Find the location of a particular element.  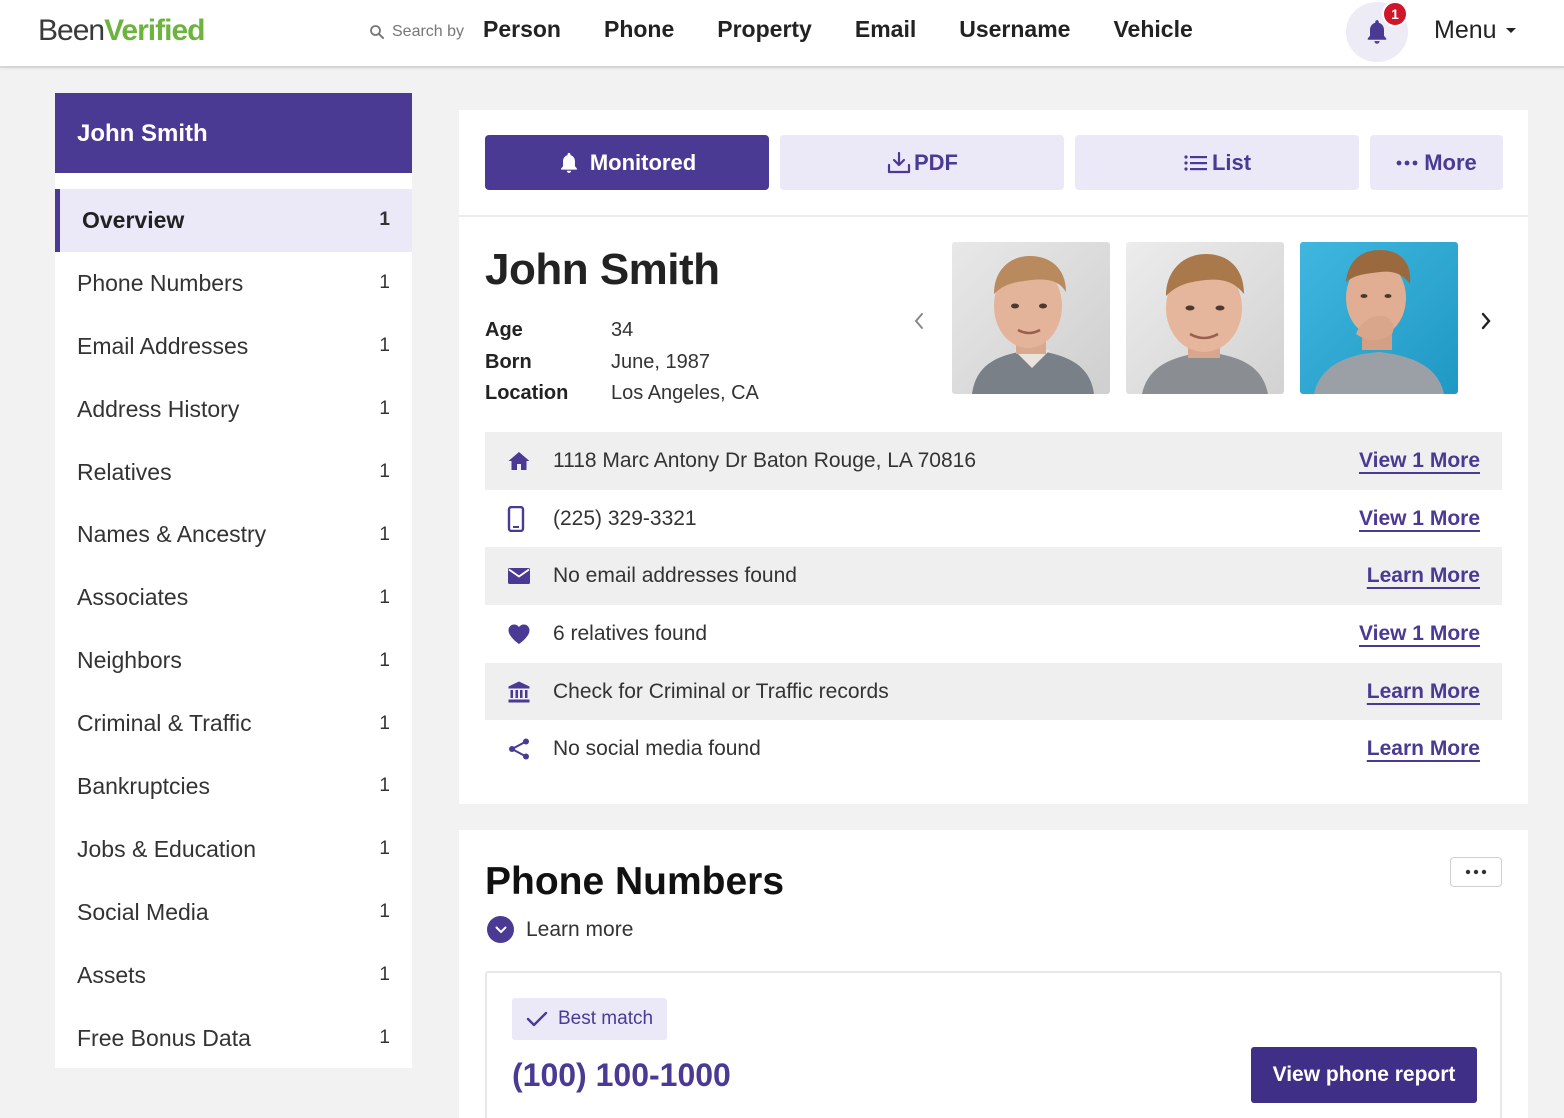

chevron-down-icon is located at coordinates (500, 929).